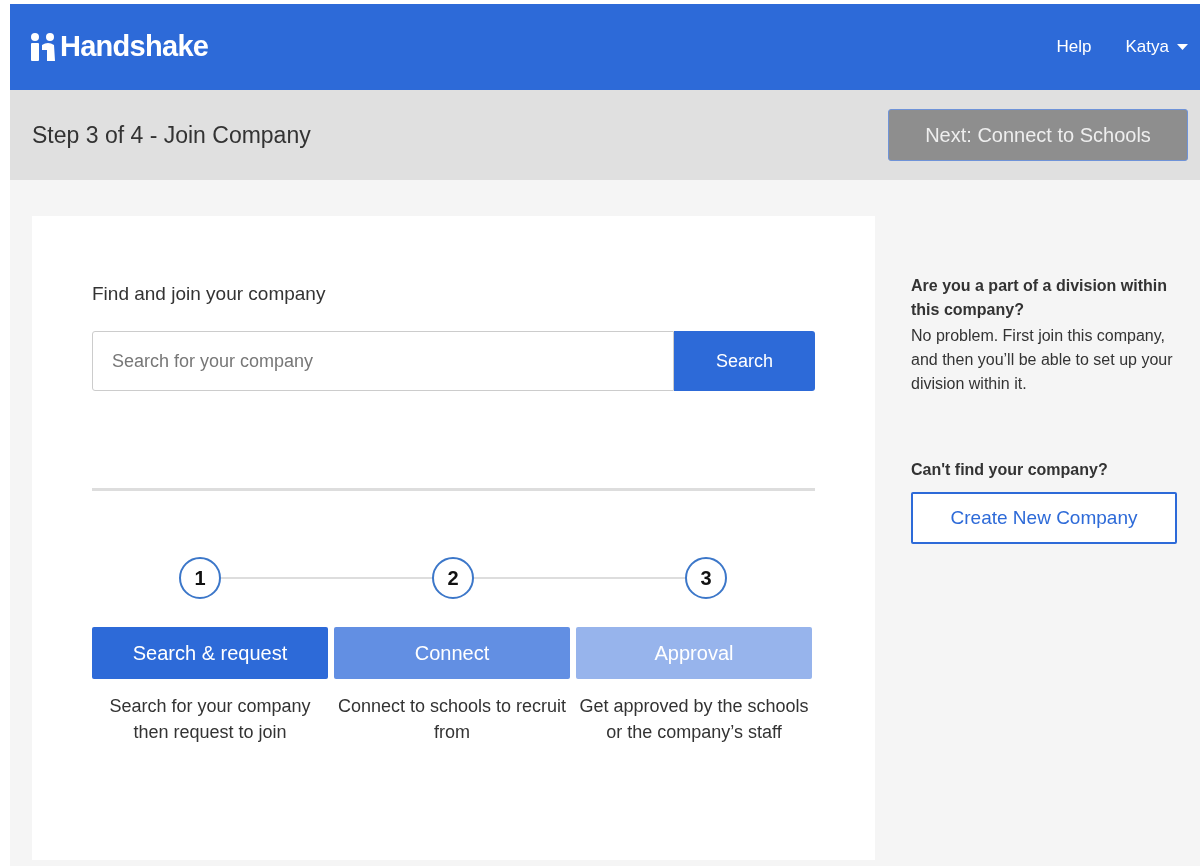 The width and height of the screenshot is (1200, 866). I want to click on help-link: Help, so click(1074, 47).